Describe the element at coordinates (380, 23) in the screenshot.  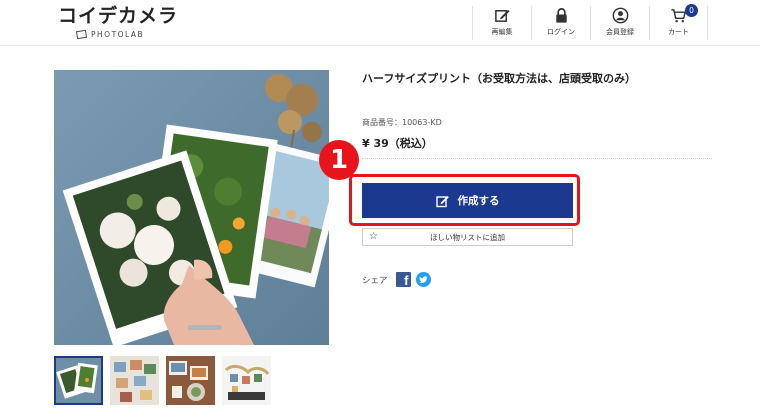
I see `site-header: コイデカメラ PHOTOLAB 再編集 ログイン 会員登録 0 カート` at that location.